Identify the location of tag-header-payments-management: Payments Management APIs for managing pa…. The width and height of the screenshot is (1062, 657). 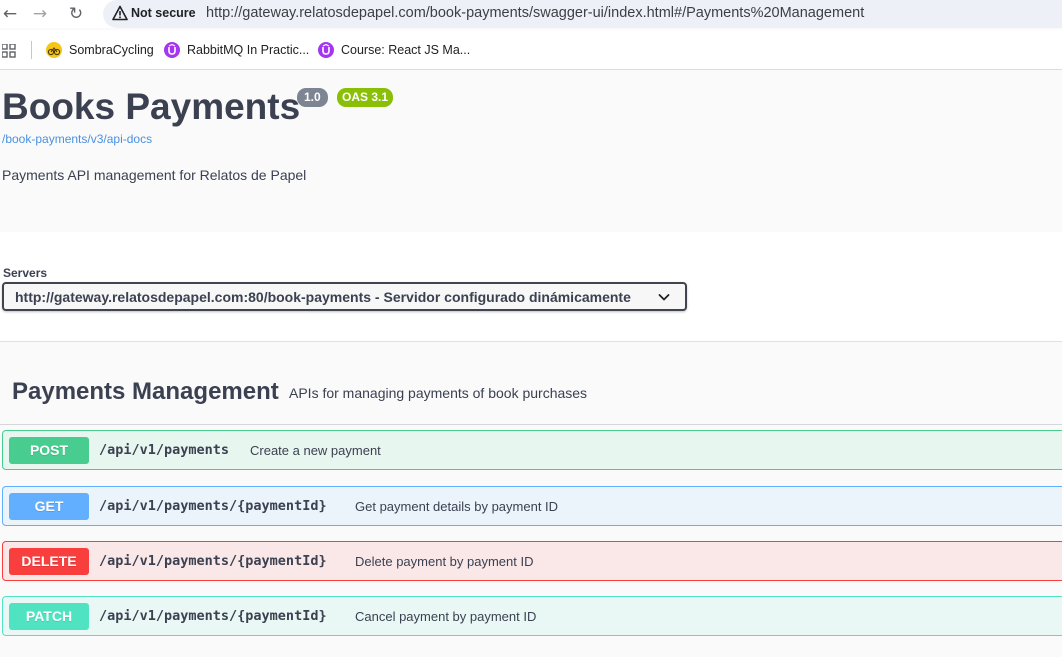
(531, 395).